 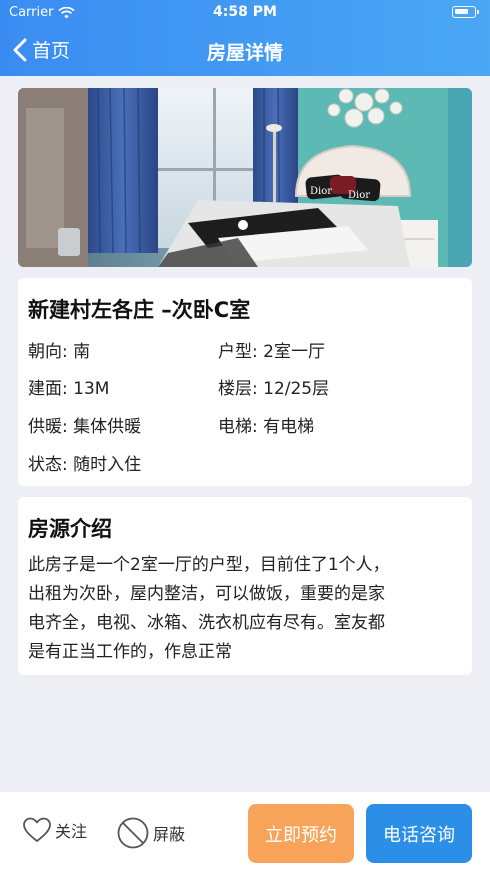 What do you see at coordinates (206, 594) in the screenshot?
I see `intro-line: 出租为次卧，屋内整洁，可以做饭，重要的是家` at bounding box center [206, 594].